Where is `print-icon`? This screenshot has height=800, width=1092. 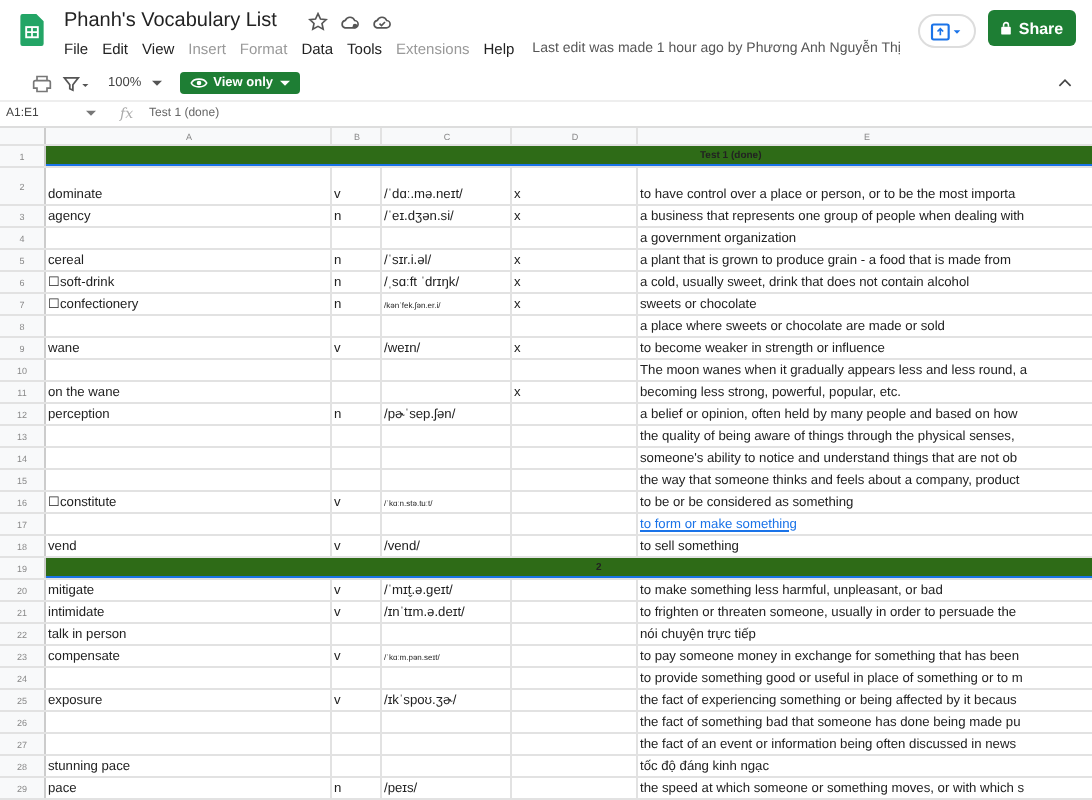
print-icon is located at coordinates (42, 83).